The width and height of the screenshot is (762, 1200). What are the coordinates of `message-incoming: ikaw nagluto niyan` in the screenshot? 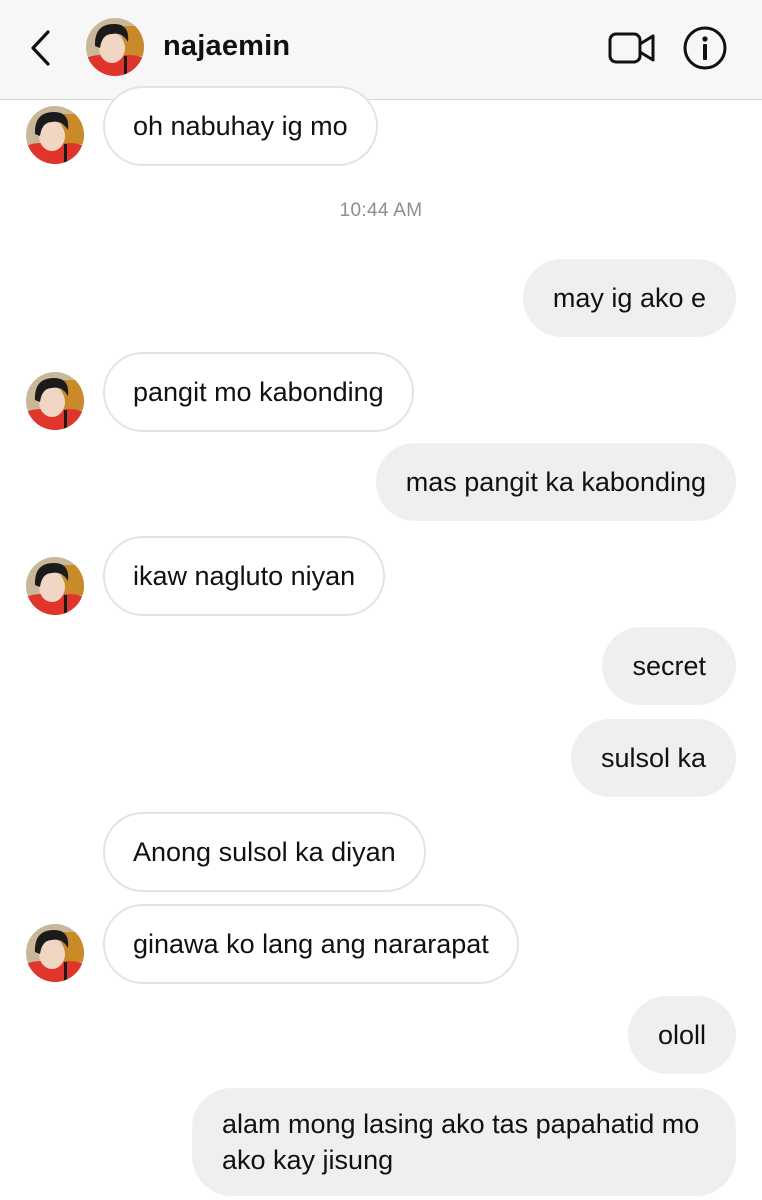 It's located at (244, 576).